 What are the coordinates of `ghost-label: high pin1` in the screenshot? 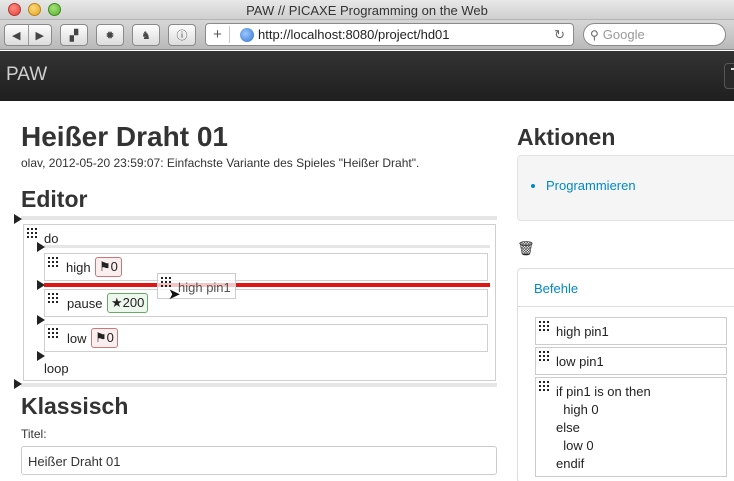 It's located at (204, 287).